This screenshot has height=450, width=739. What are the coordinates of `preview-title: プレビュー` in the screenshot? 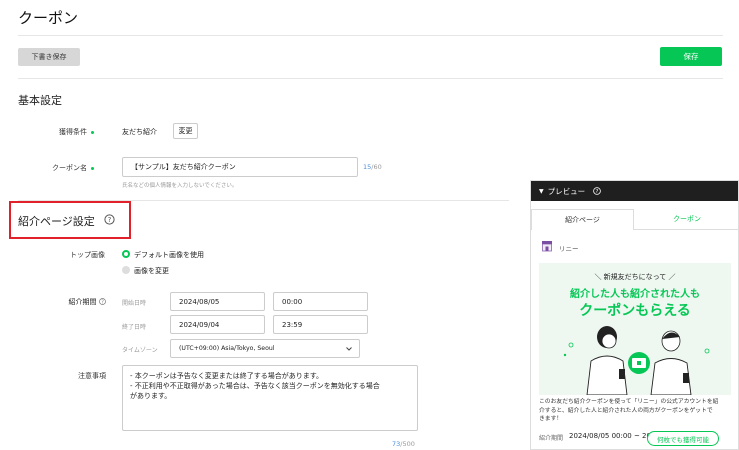 It's located at (566, 191).